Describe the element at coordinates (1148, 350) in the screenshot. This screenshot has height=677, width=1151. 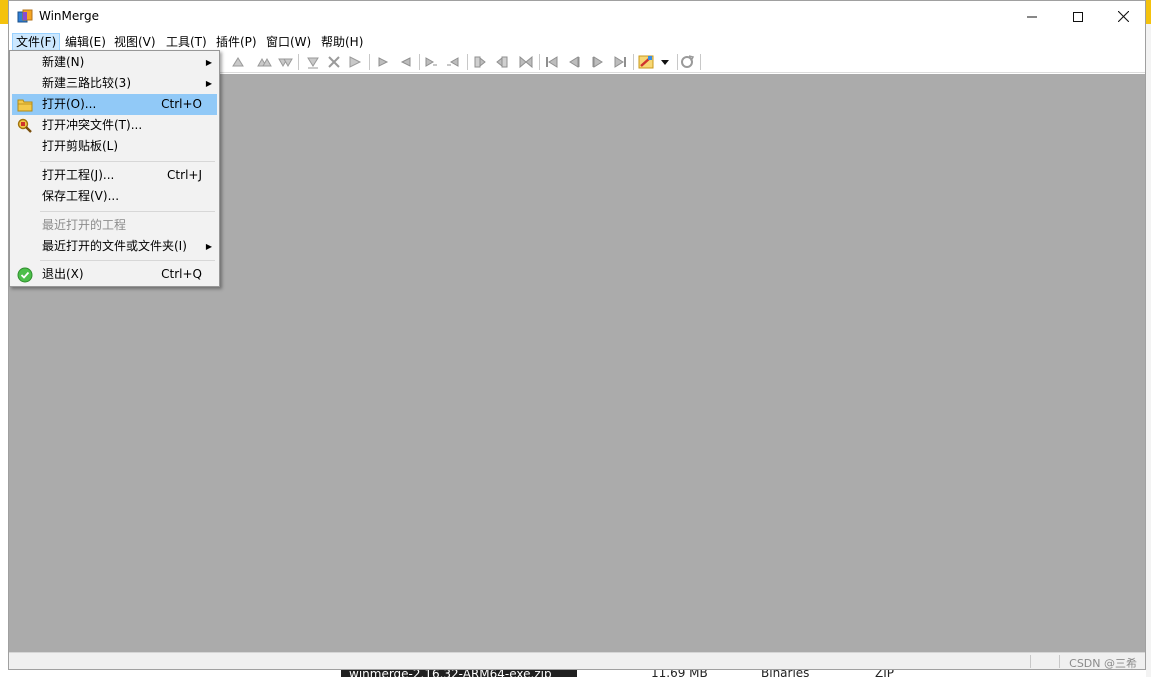
I see `background-page-strip` at that location.